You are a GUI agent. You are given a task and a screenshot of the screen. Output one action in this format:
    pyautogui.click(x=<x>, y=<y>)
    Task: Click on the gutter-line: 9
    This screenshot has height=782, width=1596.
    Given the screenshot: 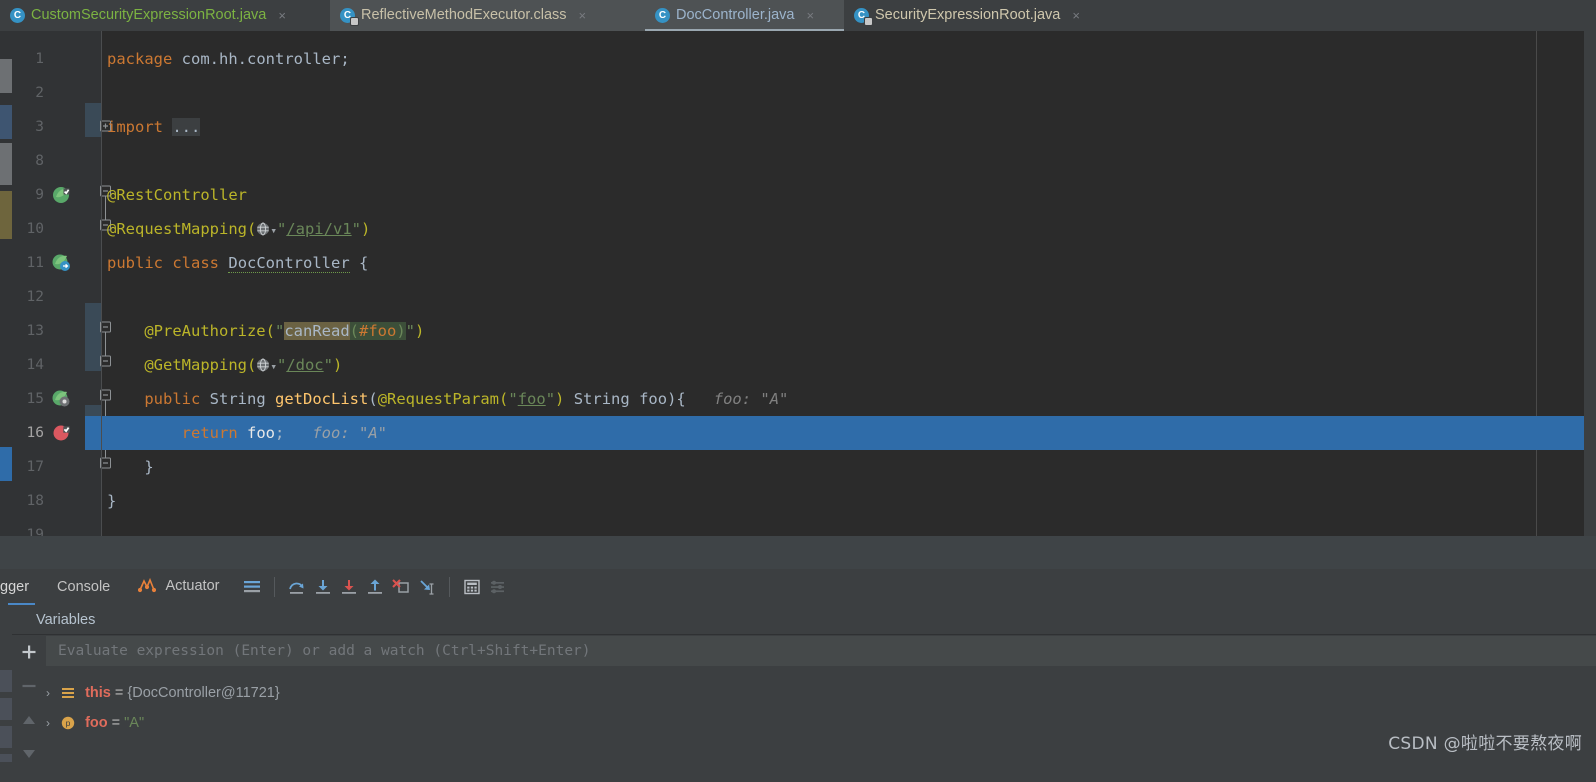 What is the action you would take?
    pyautogui.click(x=57, y=195)
    